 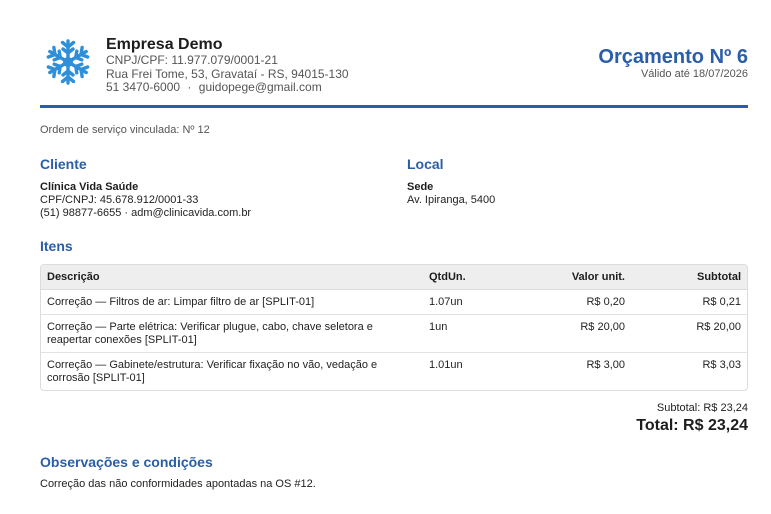 What do you see at coordinates (598, 277) in the screenshot?
I see `header-unit-value: Valor unit.` at bounding box center [598, 277].